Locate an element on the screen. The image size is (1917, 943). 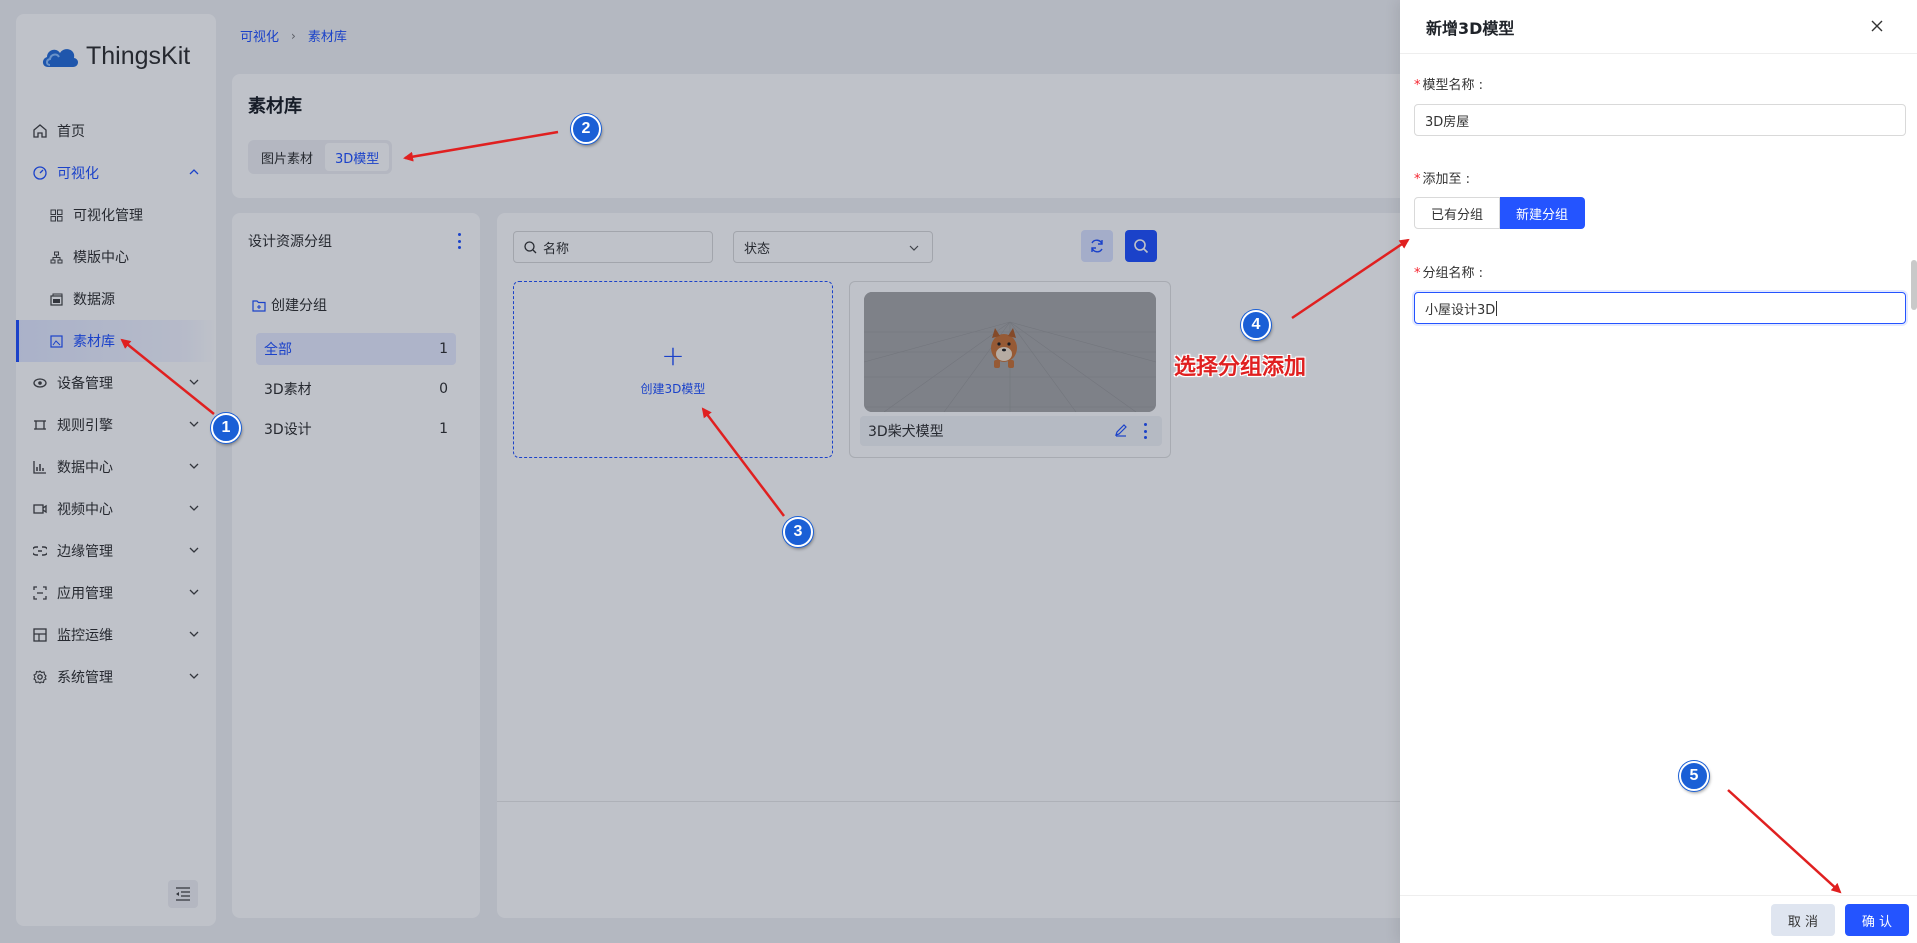
logo-text: ThingsKit is located at coordinates (138, 56).